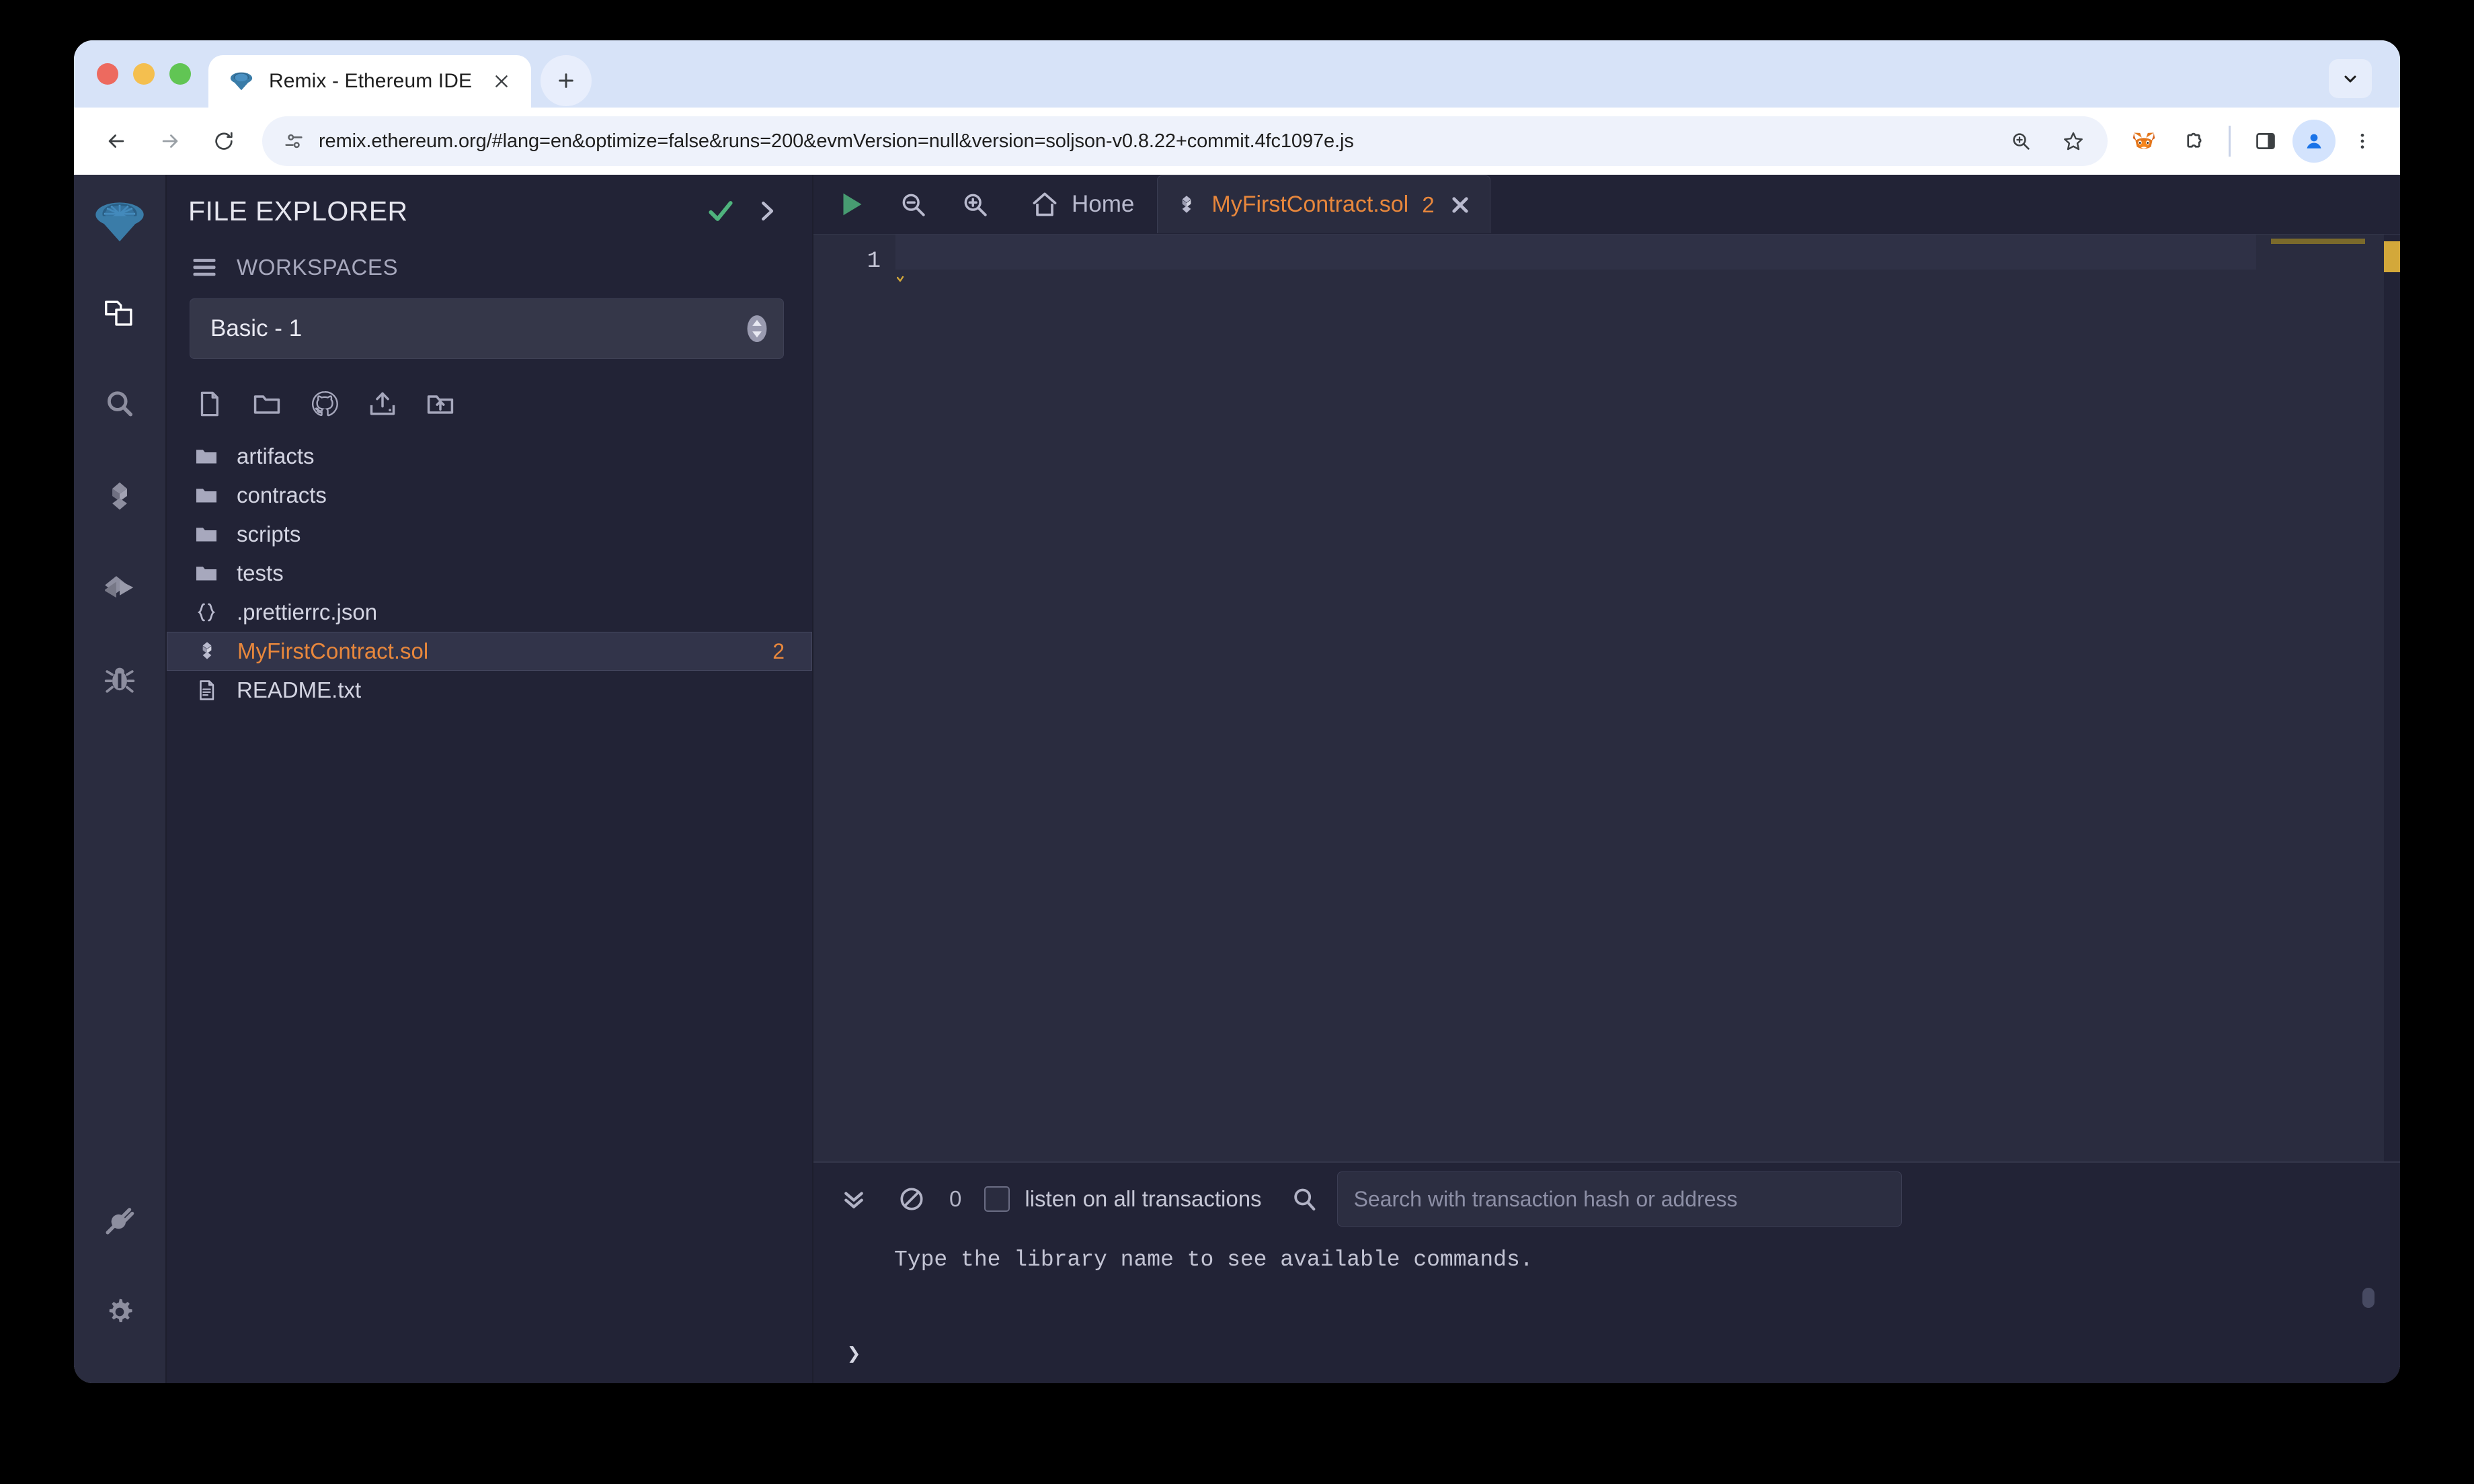 The height and width of the screenshot is (1484, 2474). I want to click on tree-item-badge: 2, so click(778, 650).